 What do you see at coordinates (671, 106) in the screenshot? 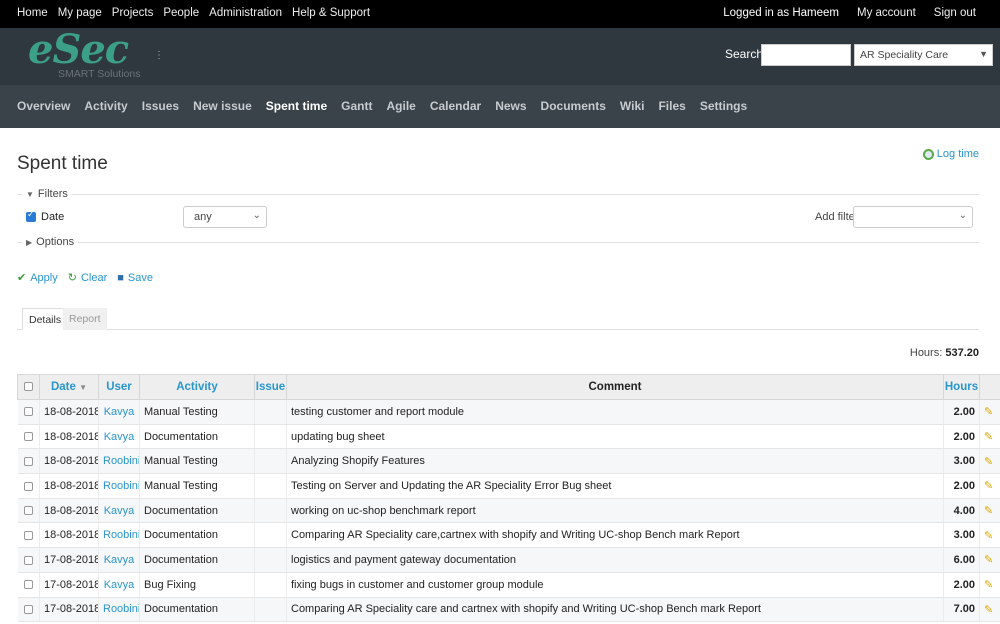
I see `tab-files: Files` at bounding box center [671, 106].